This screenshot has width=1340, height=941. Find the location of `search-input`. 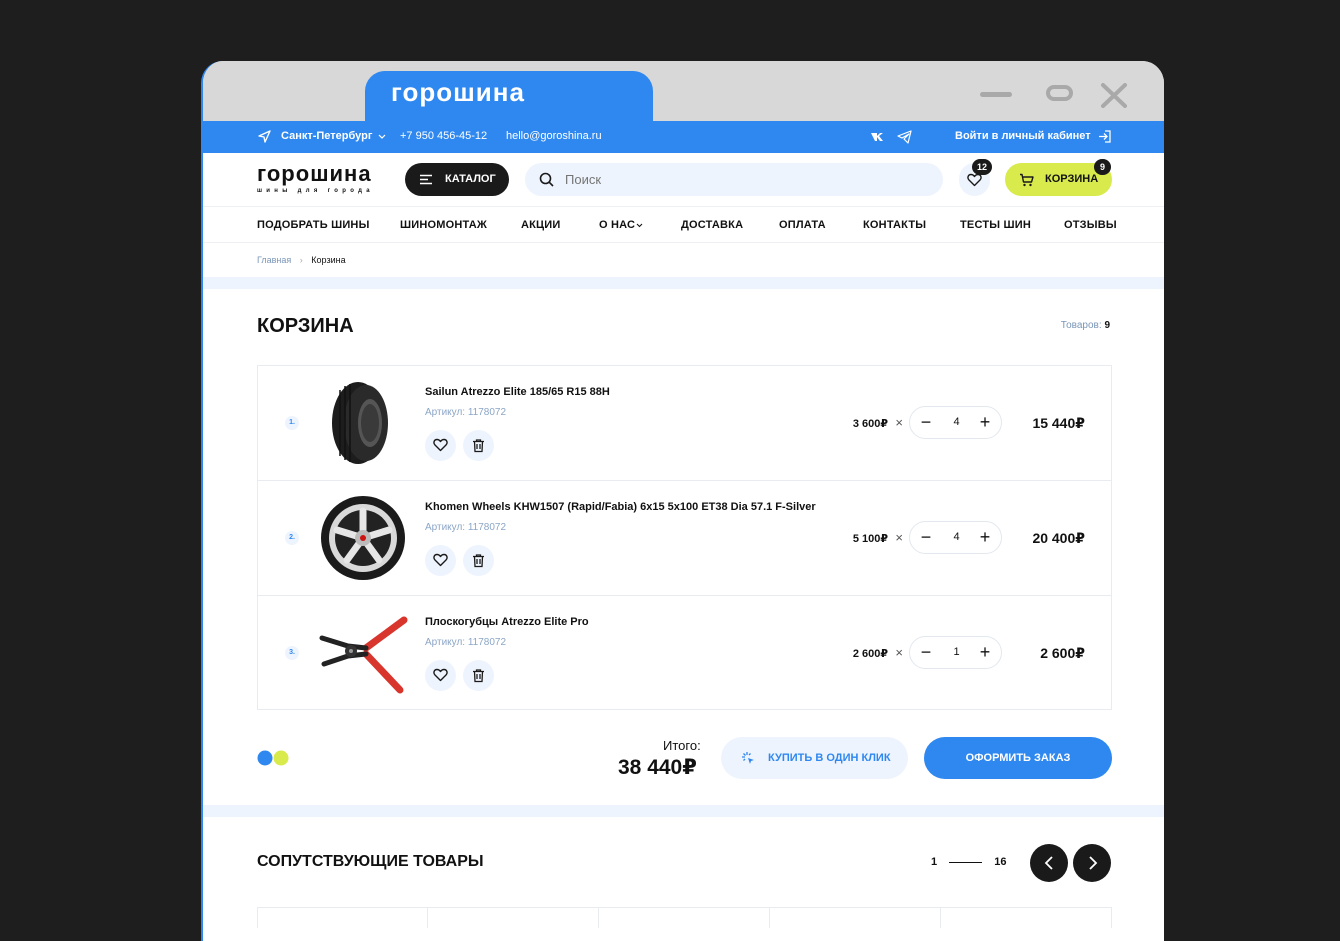

search-input is located at coordinates (734, 179).